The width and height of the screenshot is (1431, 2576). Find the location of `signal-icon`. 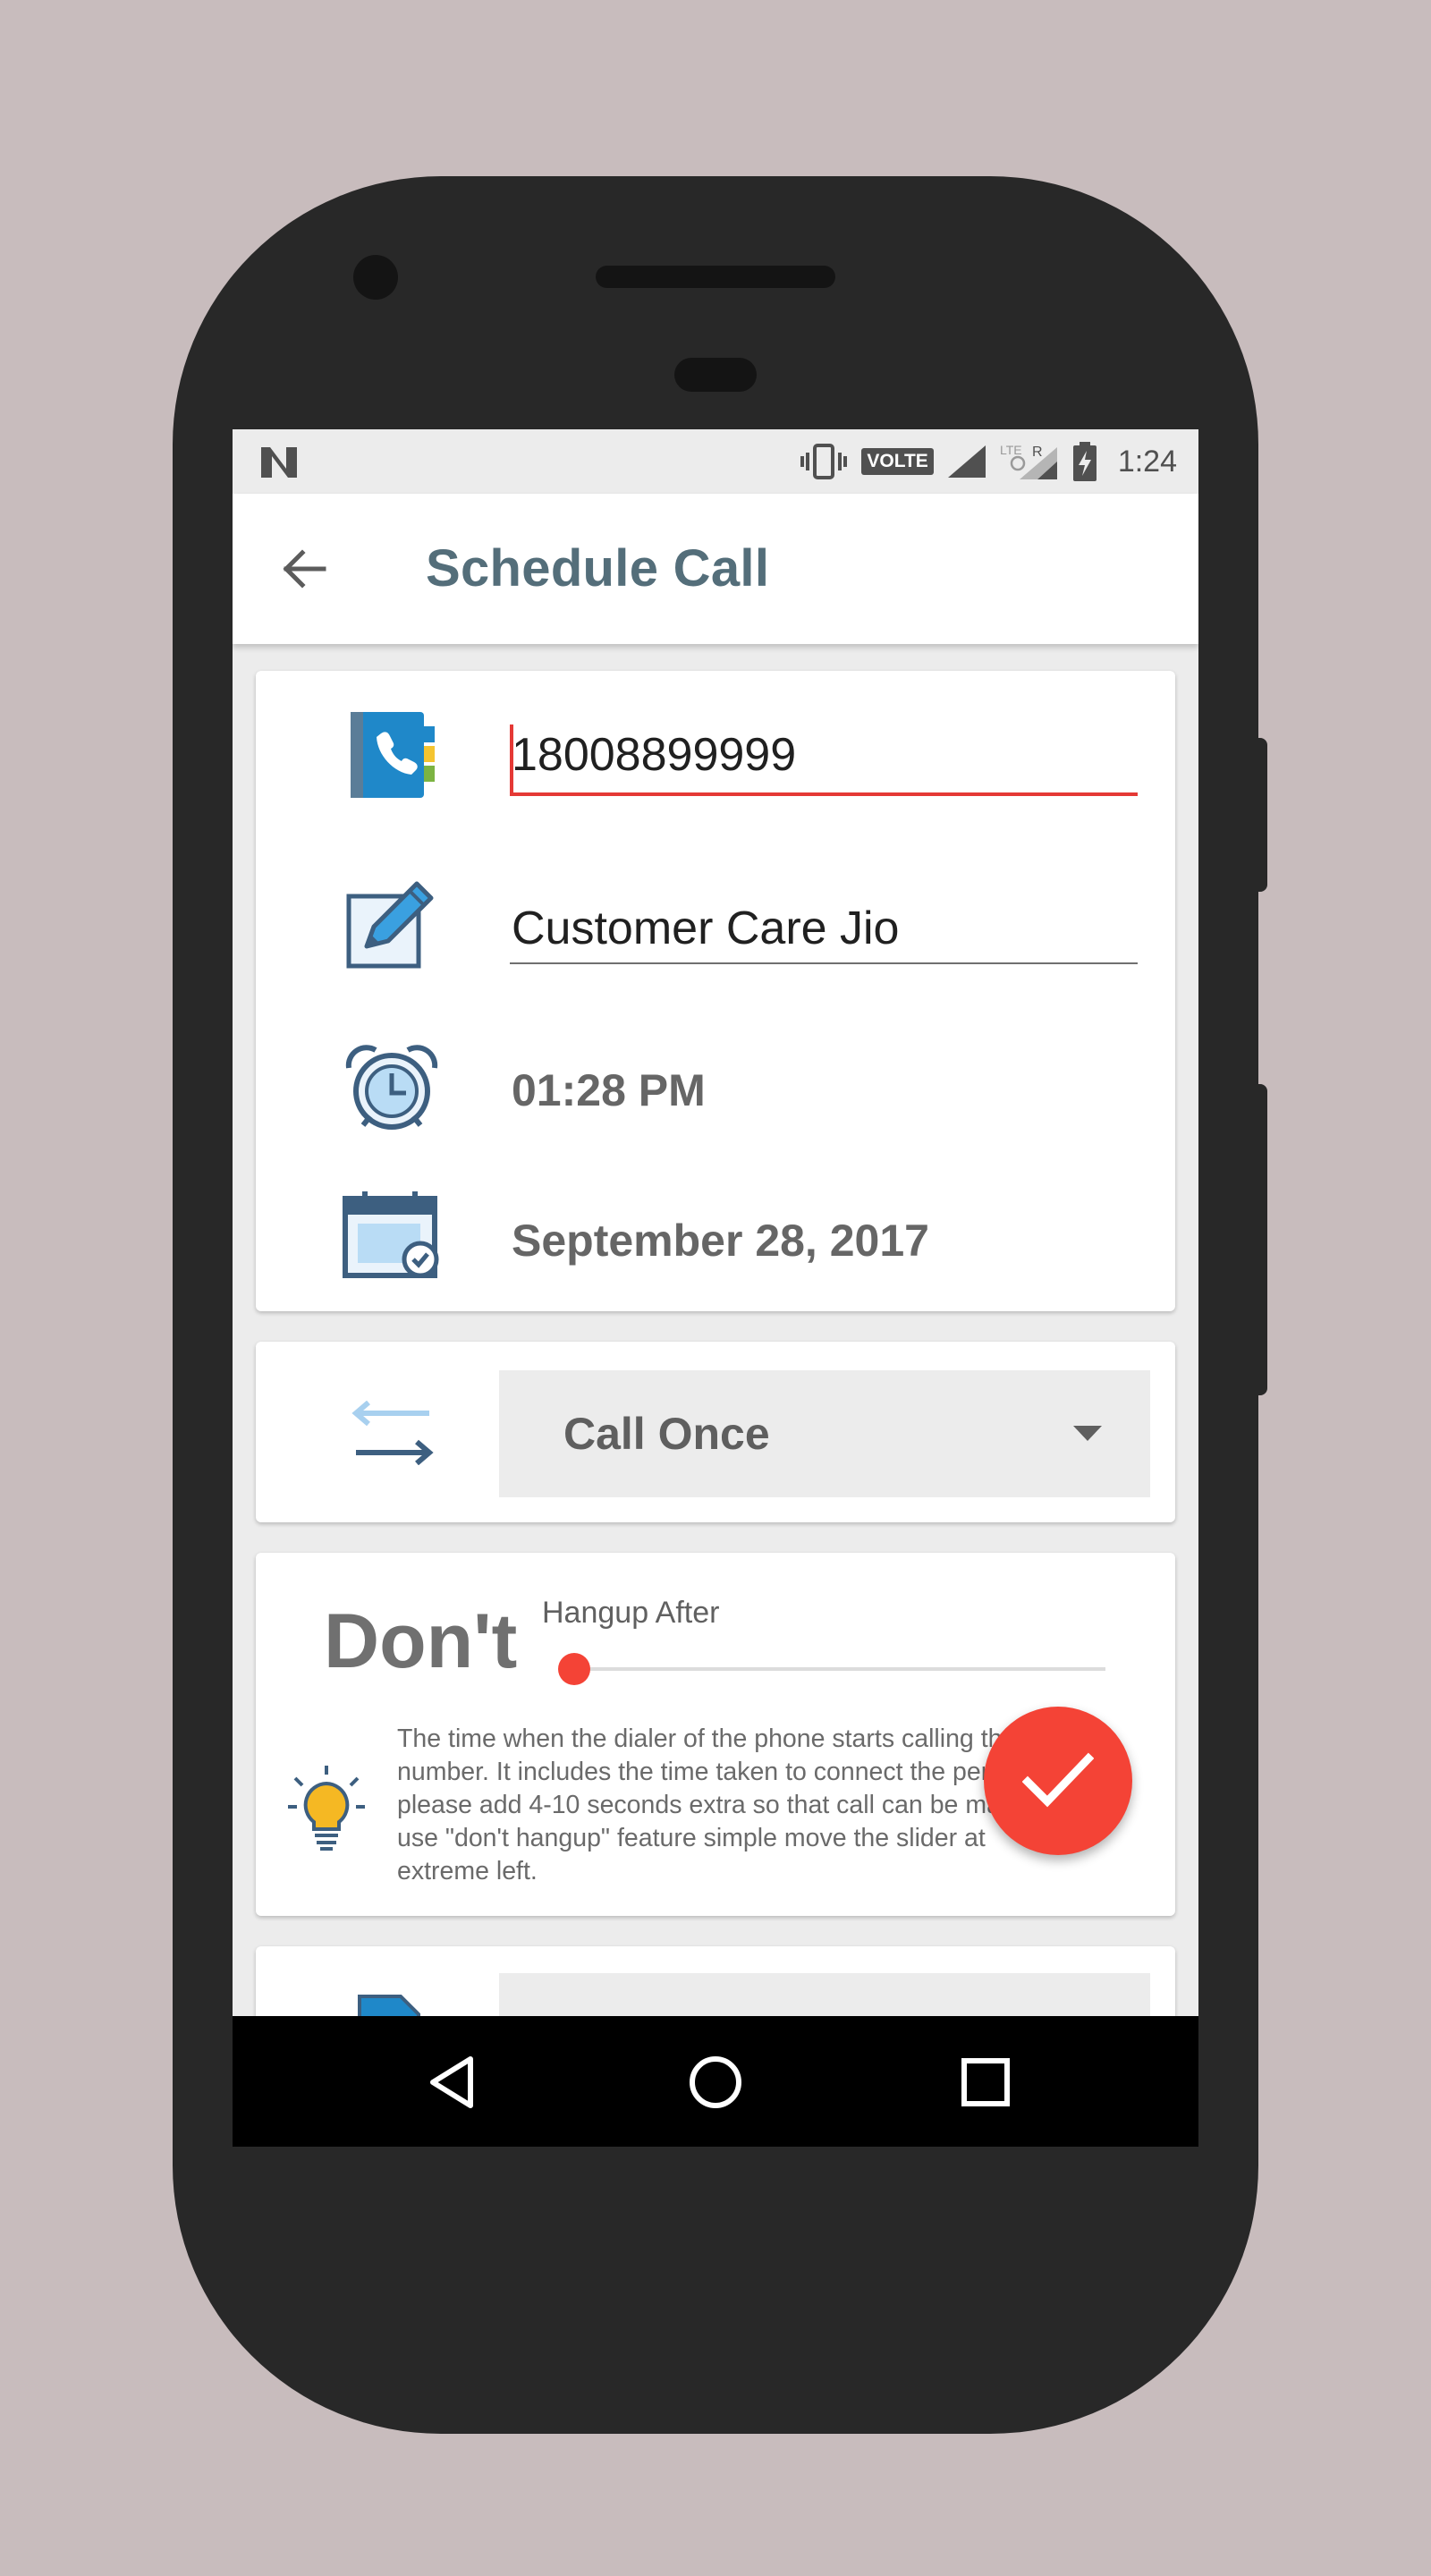

signal-icon is located at coordinates (967, 461).